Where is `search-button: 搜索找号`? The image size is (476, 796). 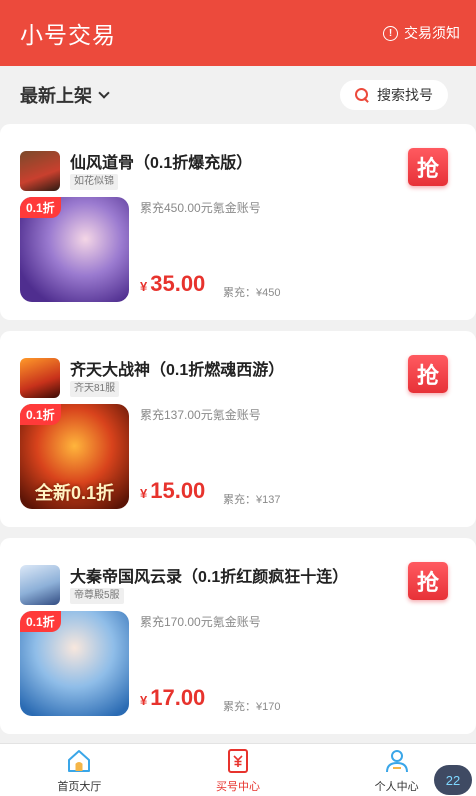
search-button: 搜索找号 is located at coordinates (394, 95).